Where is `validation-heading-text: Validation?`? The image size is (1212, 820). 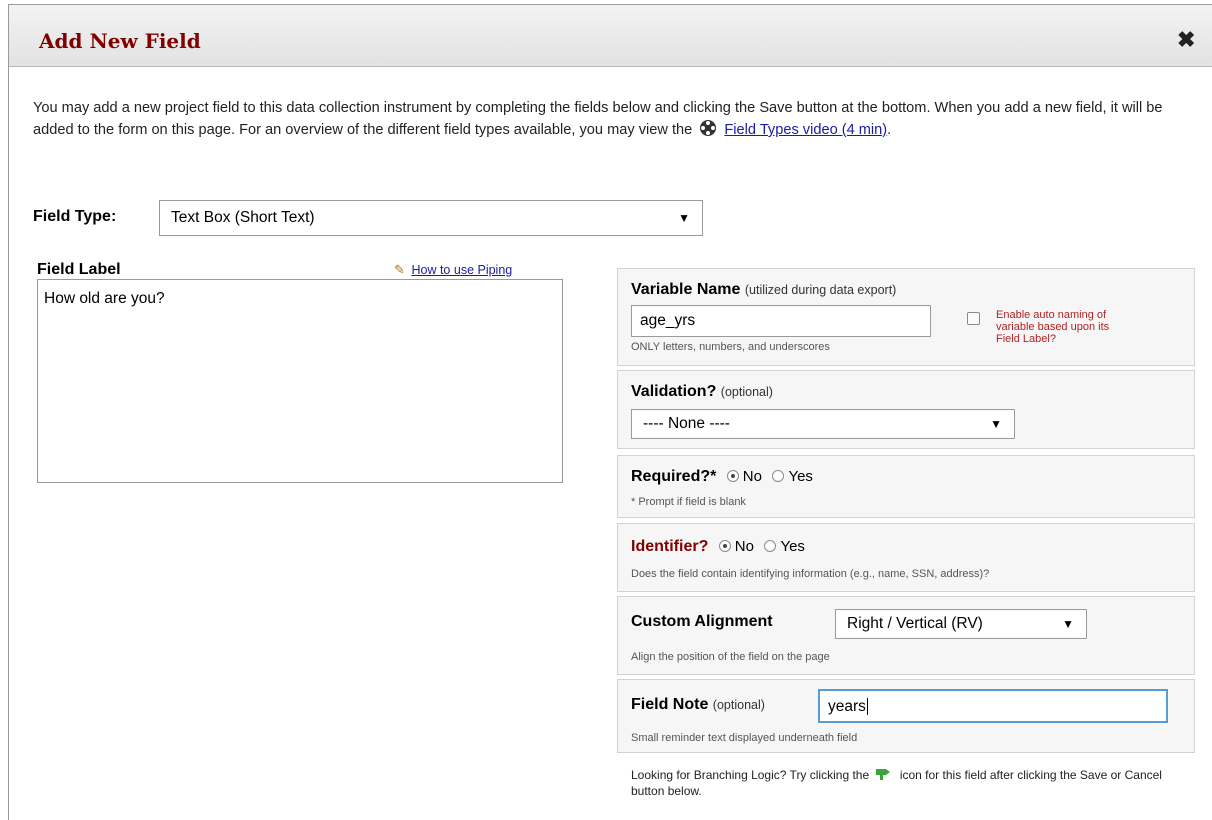 validation-heading-text: Validation? is located at coordinates (674, 391).